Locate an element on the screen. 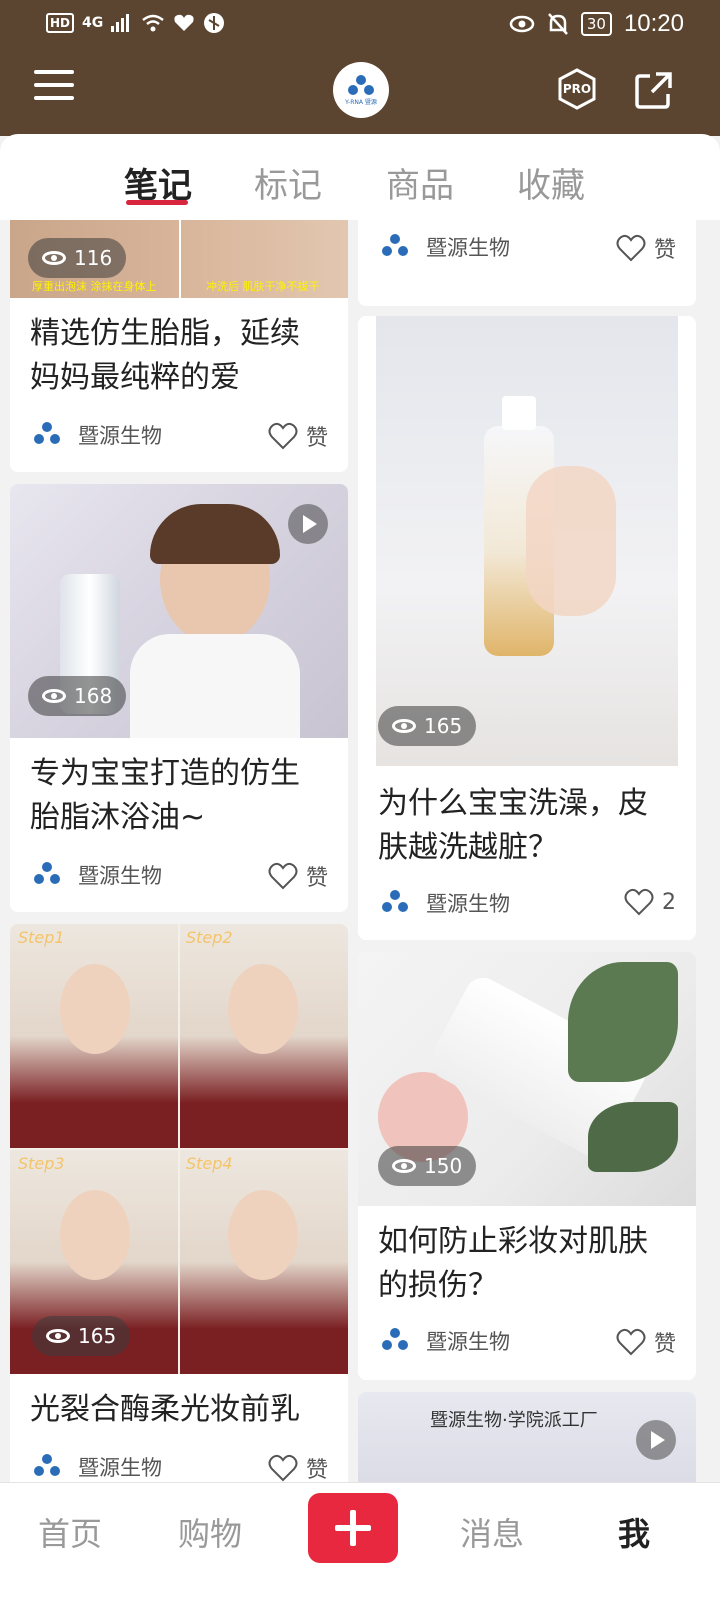  logo-mark-icon is located at coordinates (361, 84).